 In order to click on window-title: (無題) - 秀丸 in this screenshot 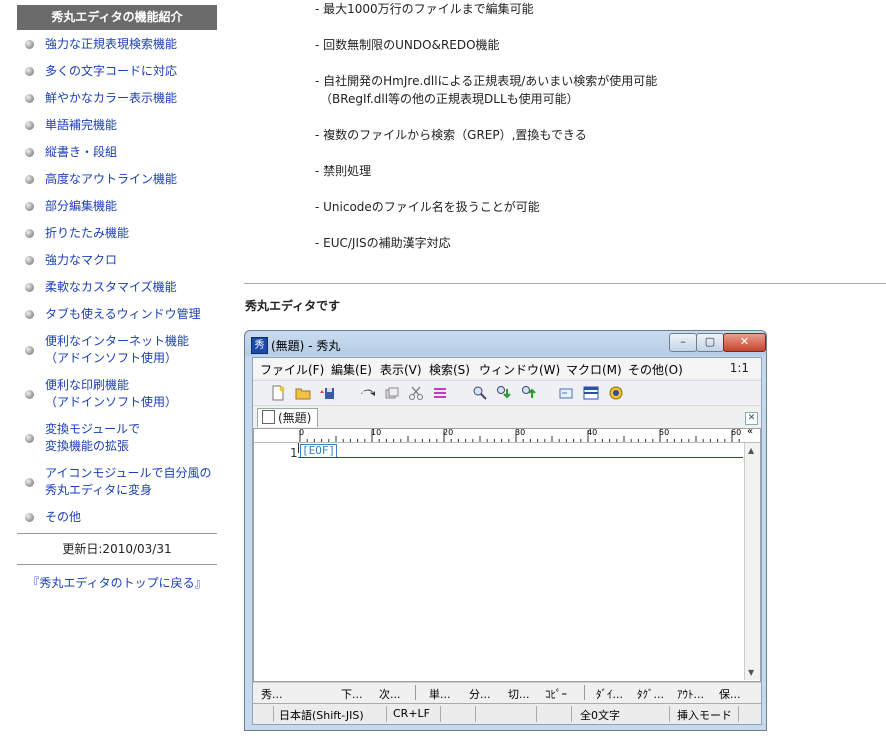, I will do `click(306, 346)`.